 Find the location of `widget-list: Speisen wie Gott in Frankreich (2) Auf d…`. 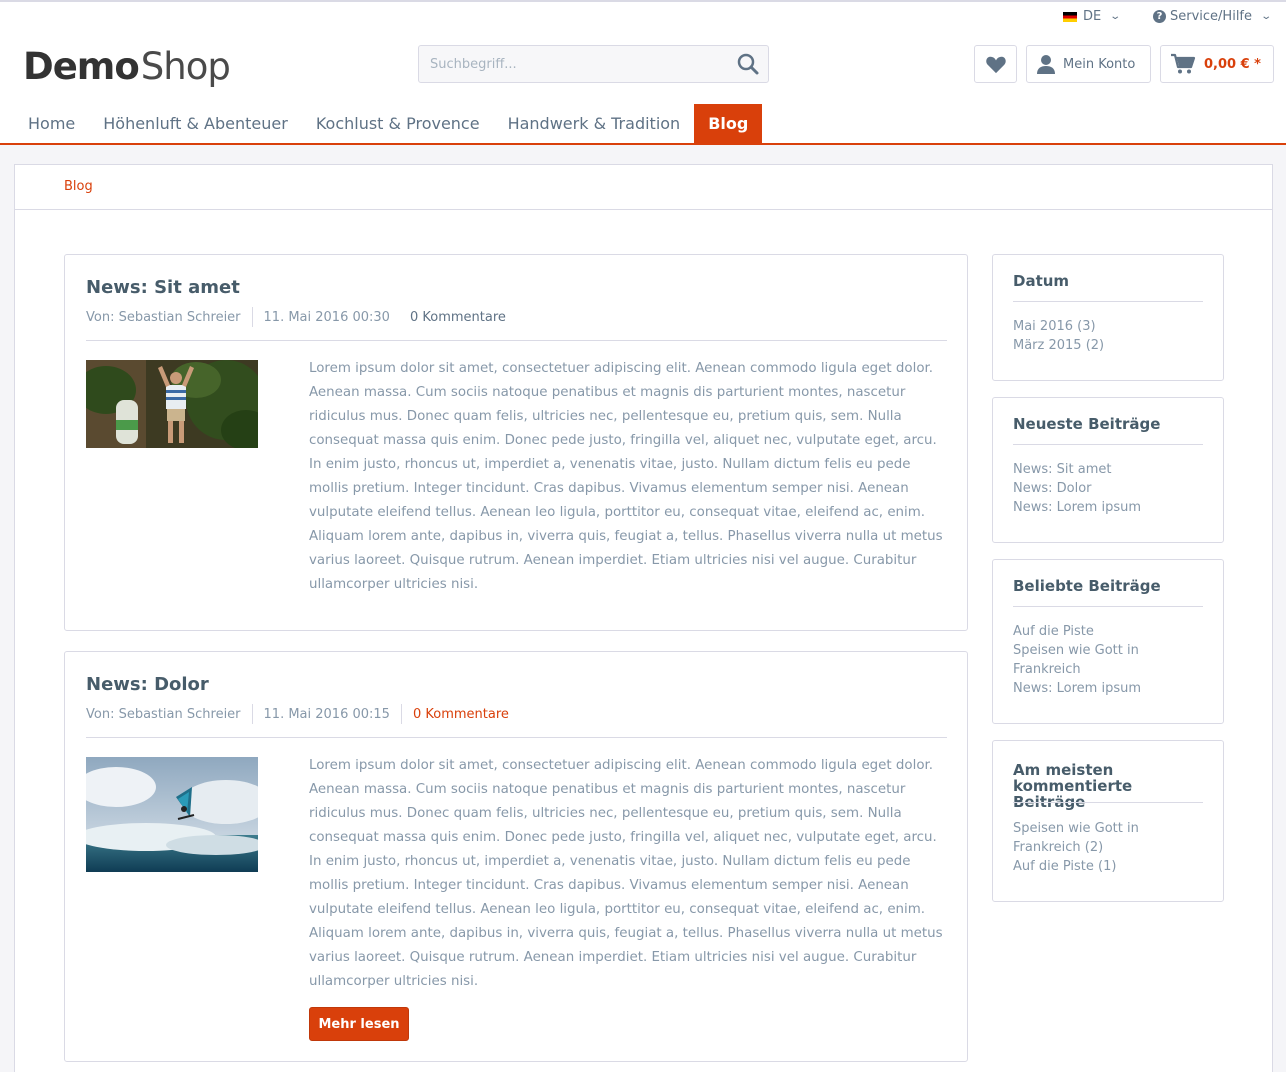

widget-list: Speisen wie Gott in Frankreich (2) Auf d… is located at coordinates (1088, 847).